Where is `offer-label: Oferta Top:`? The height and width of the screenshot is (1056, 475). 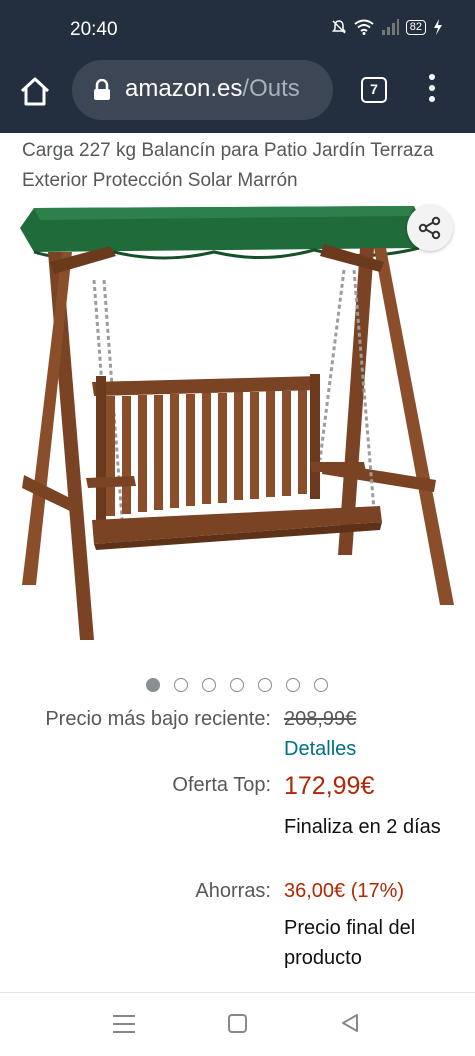 offer-label: Oferta Top: is located at coordinates (221, 785).